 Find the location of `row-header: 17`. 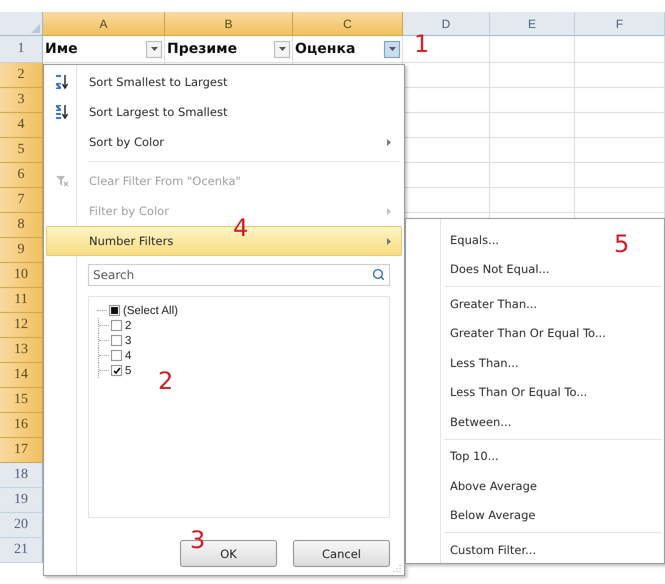

row-header: 17 is located at coordinates (21, 450).